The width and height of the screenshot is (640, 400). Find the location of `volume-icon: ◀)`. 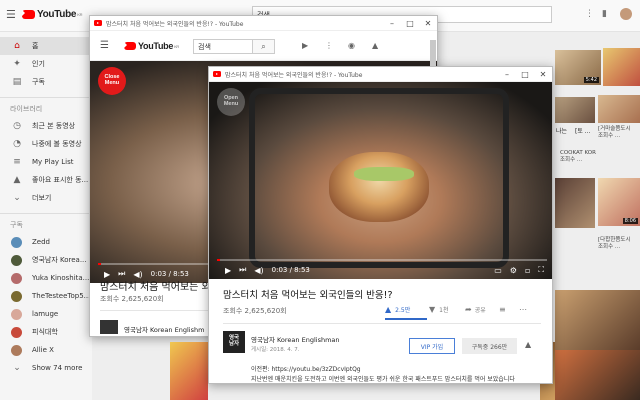

volume-icon: ◀) is located at coordinates (258, 270).